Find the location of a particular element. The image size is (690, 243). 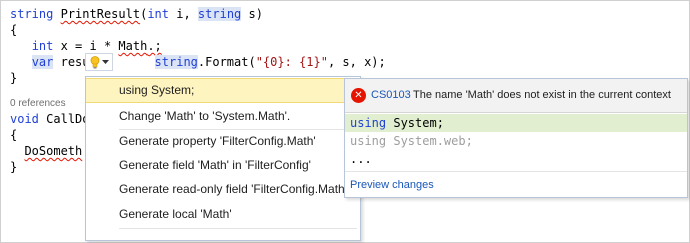

menu-item-change-to-system-math: Change 'Math' to 'System.Math'. is located at coordinates (223, 116).